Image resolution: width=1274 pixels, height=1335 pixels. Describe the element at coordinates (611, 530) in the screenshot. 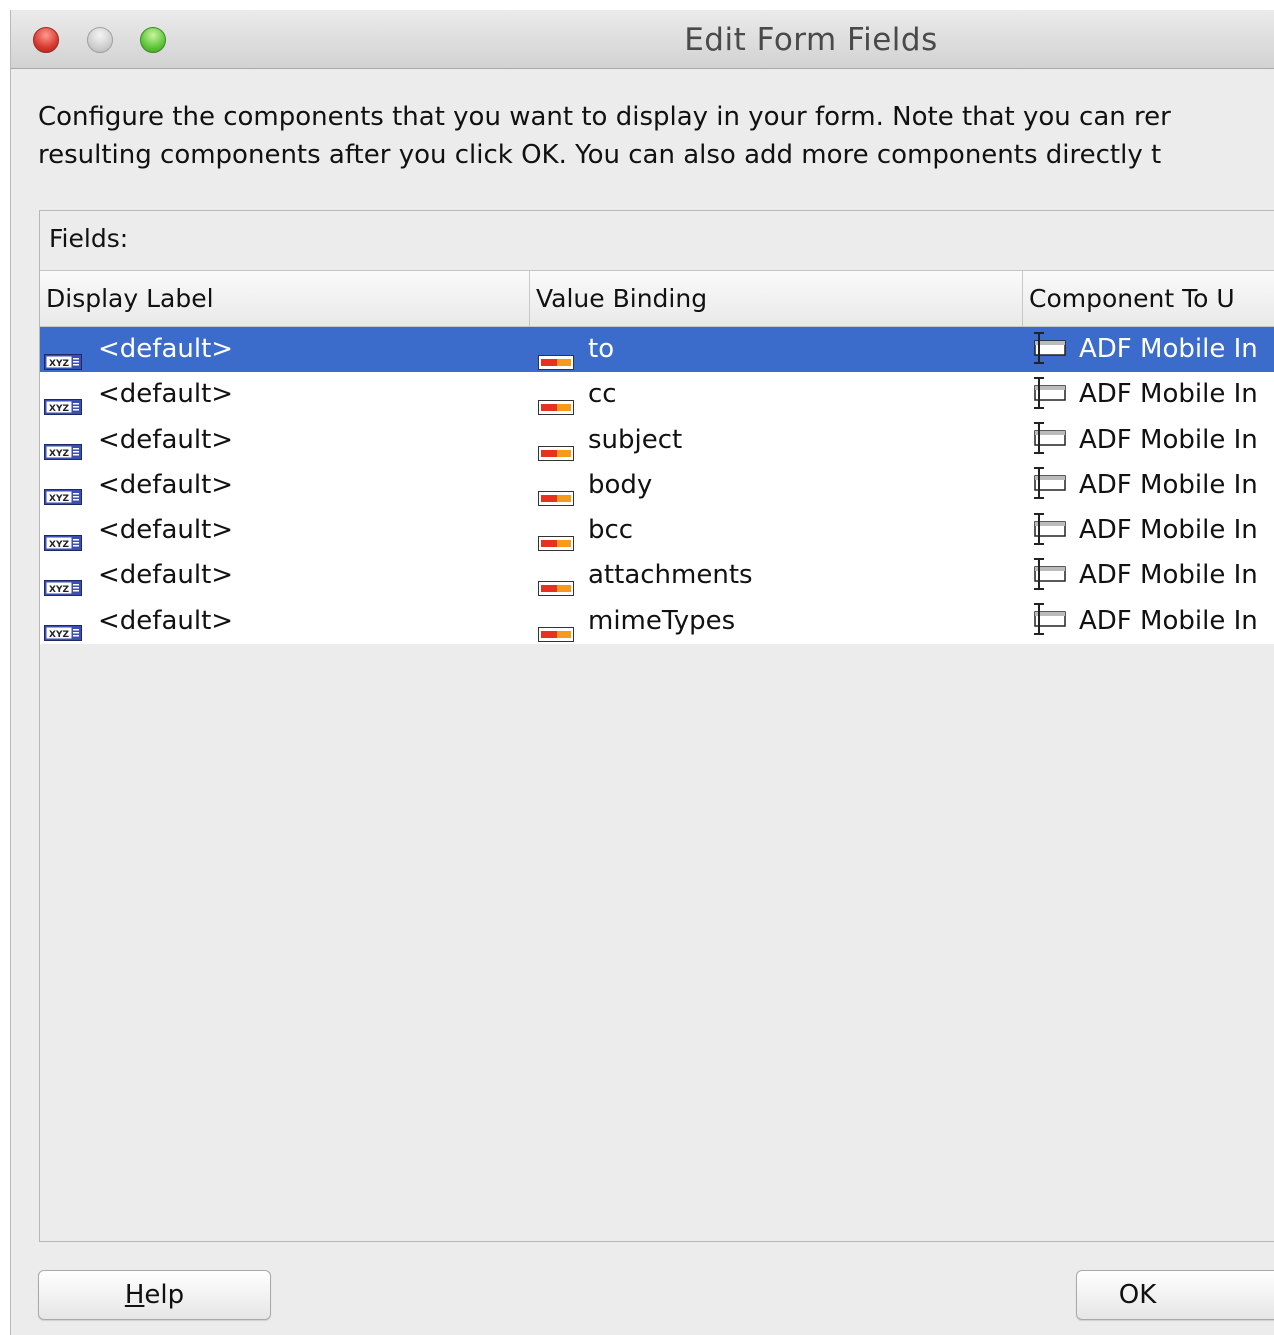

I see `value-binding-text: bcc` at that location.